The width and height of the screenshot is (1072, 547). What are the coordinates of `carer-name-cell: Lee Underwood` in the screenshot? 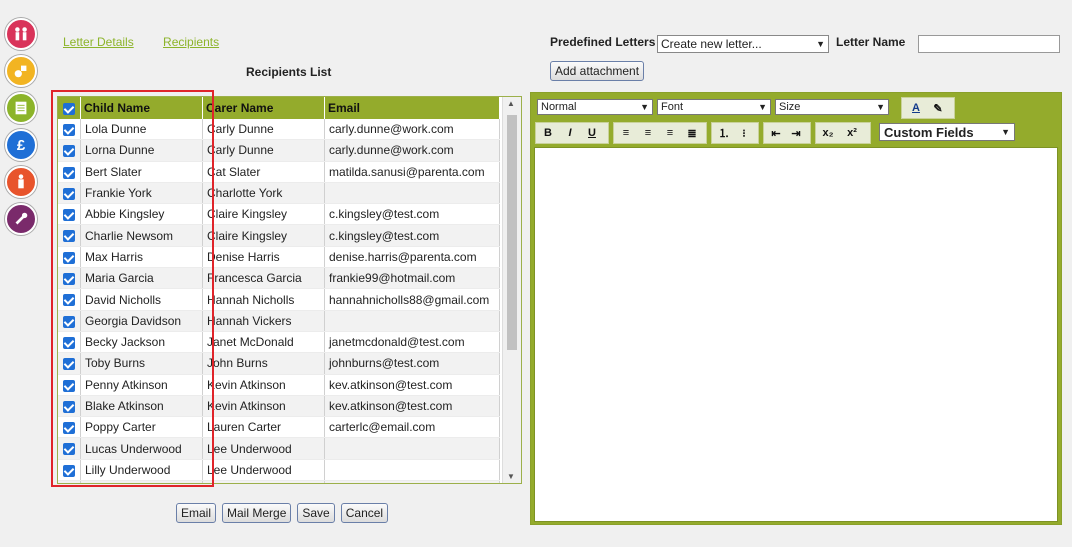 It's located at (263, 470).